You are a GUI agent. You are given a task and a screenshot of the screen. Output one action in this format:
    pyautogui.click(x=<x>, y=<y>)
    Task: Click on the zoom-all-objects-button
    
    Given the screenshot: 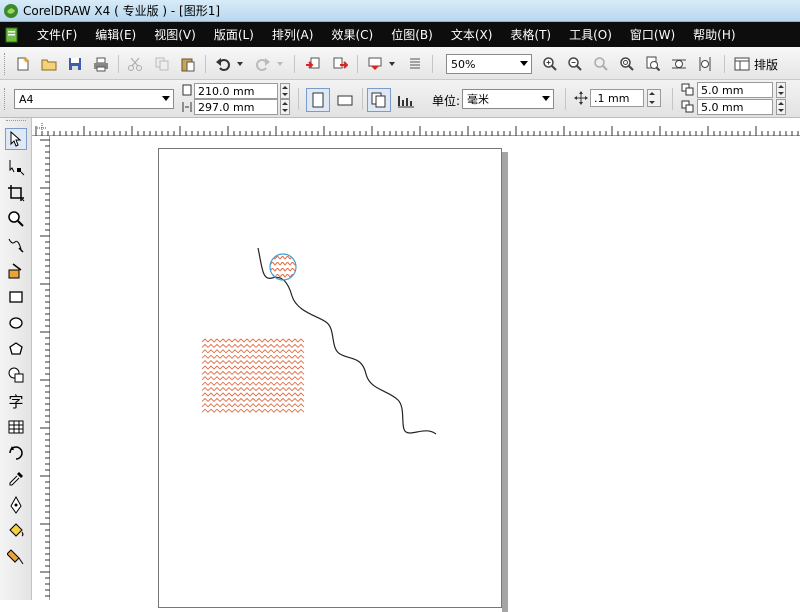 What is the action you would take?
    pyautogui.click(x=627, y=64)
    